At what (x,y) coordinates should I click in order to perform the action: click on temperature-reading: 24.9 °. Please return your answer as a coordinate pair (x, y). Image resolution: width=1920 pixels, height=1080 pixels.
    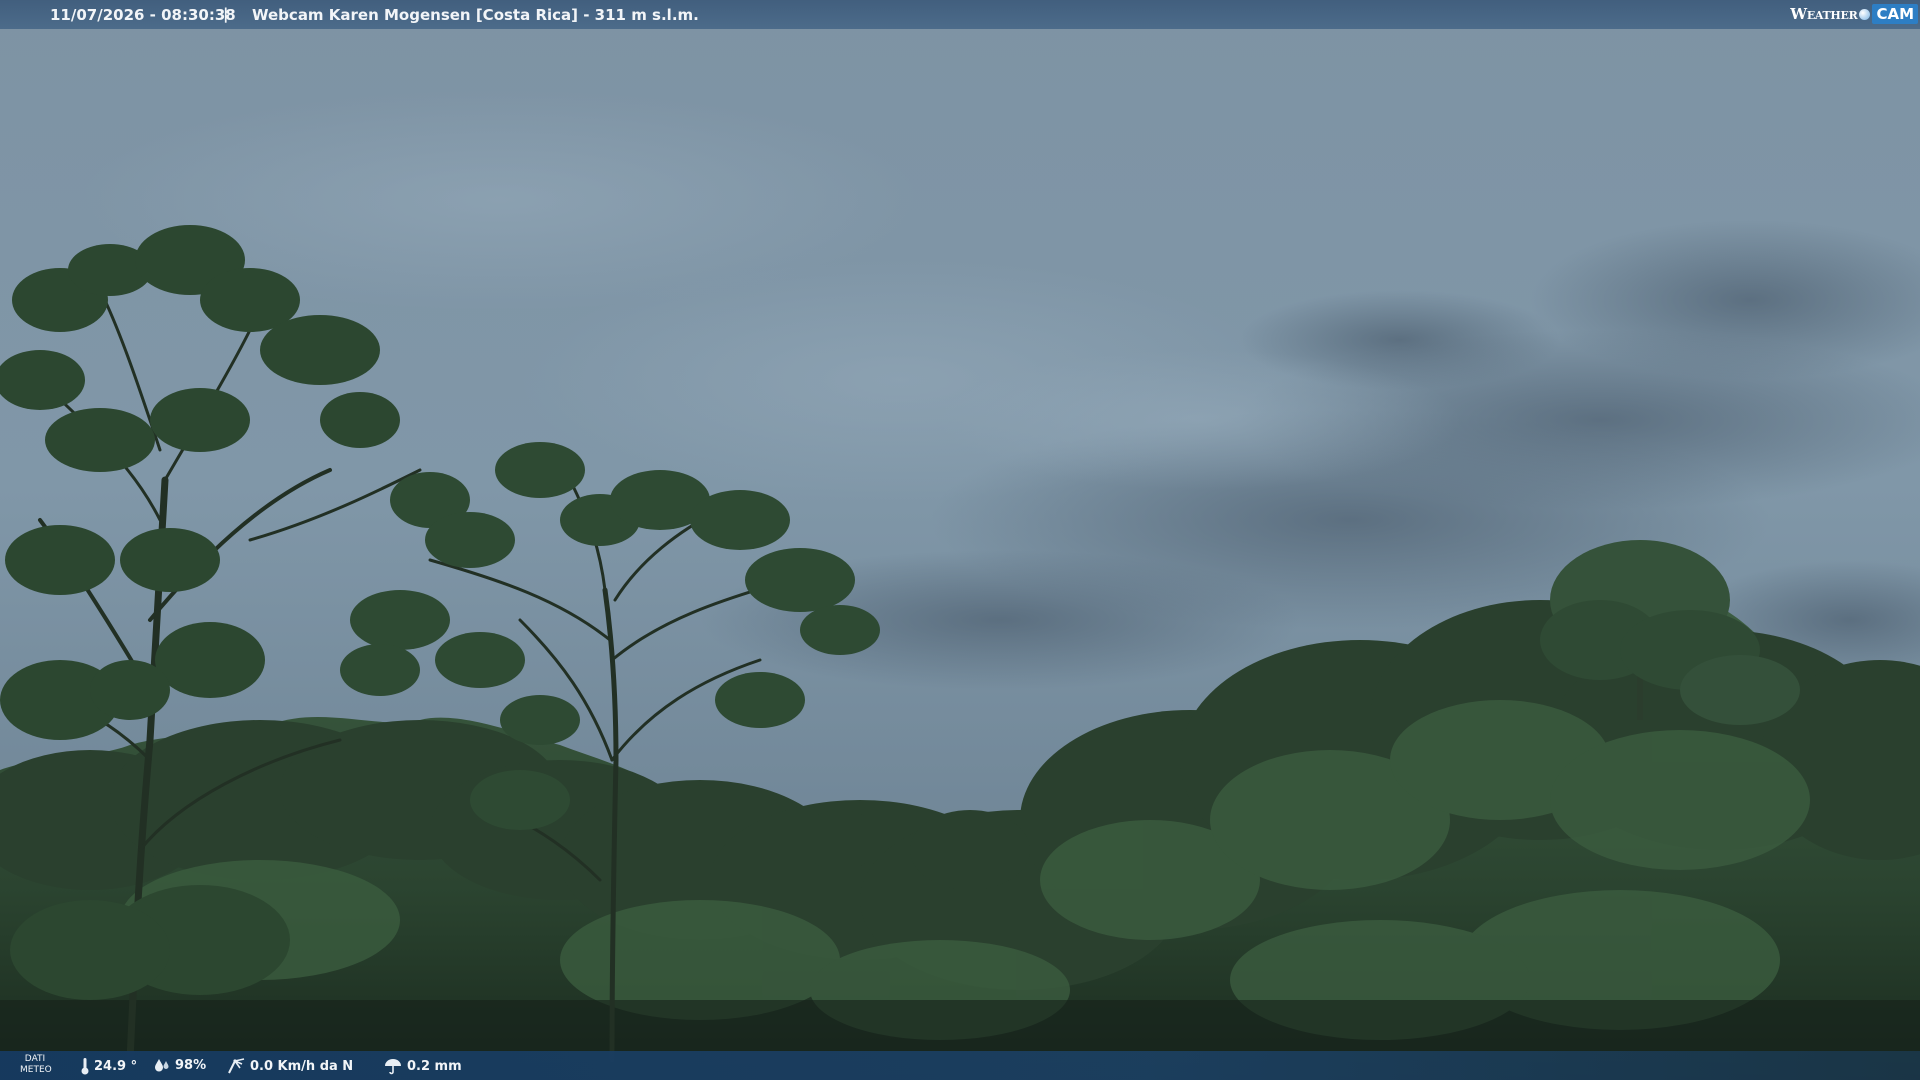
    Looking at the image, I should click on (108, 1066).